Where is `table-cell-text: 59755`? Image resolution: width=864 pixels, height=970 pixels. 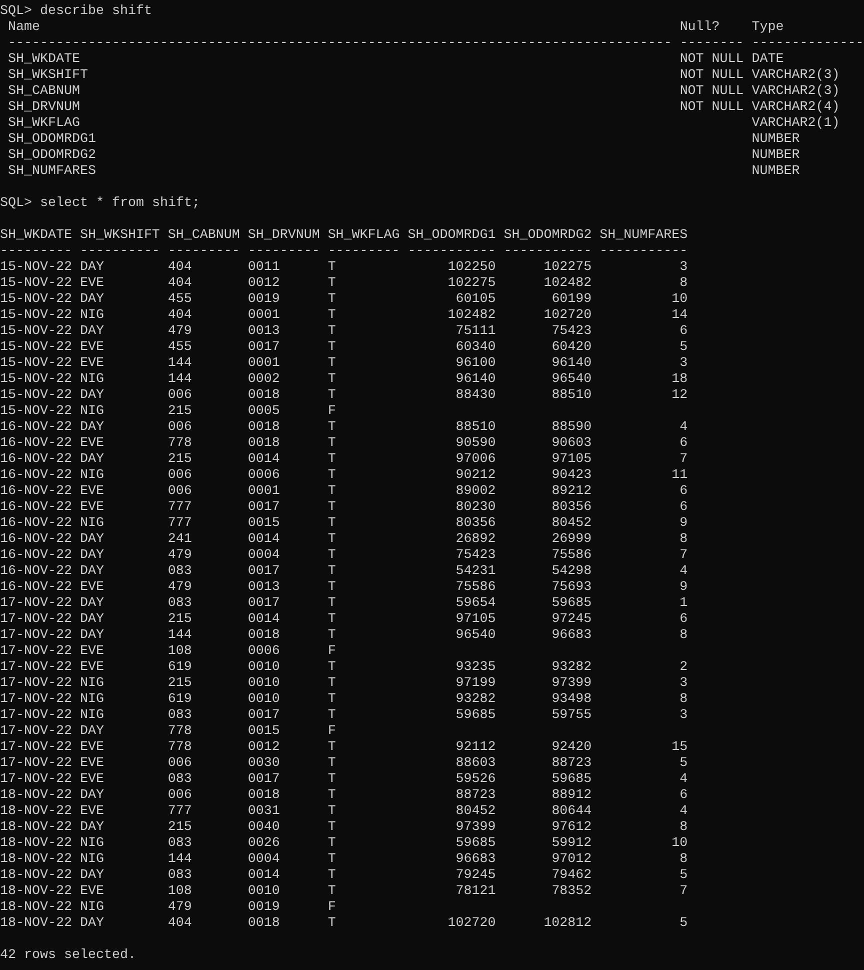 table-cell-text: 59755 is located at coordinates (571, 716).